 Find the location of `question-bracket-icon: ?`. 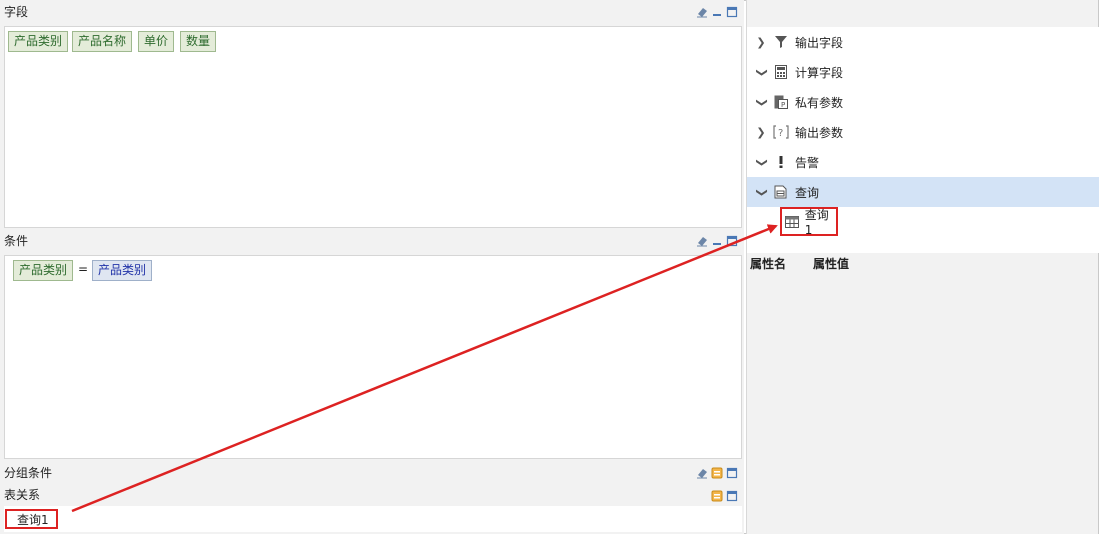

question-bracket-icon: ? is located at coordinates (781, 132).